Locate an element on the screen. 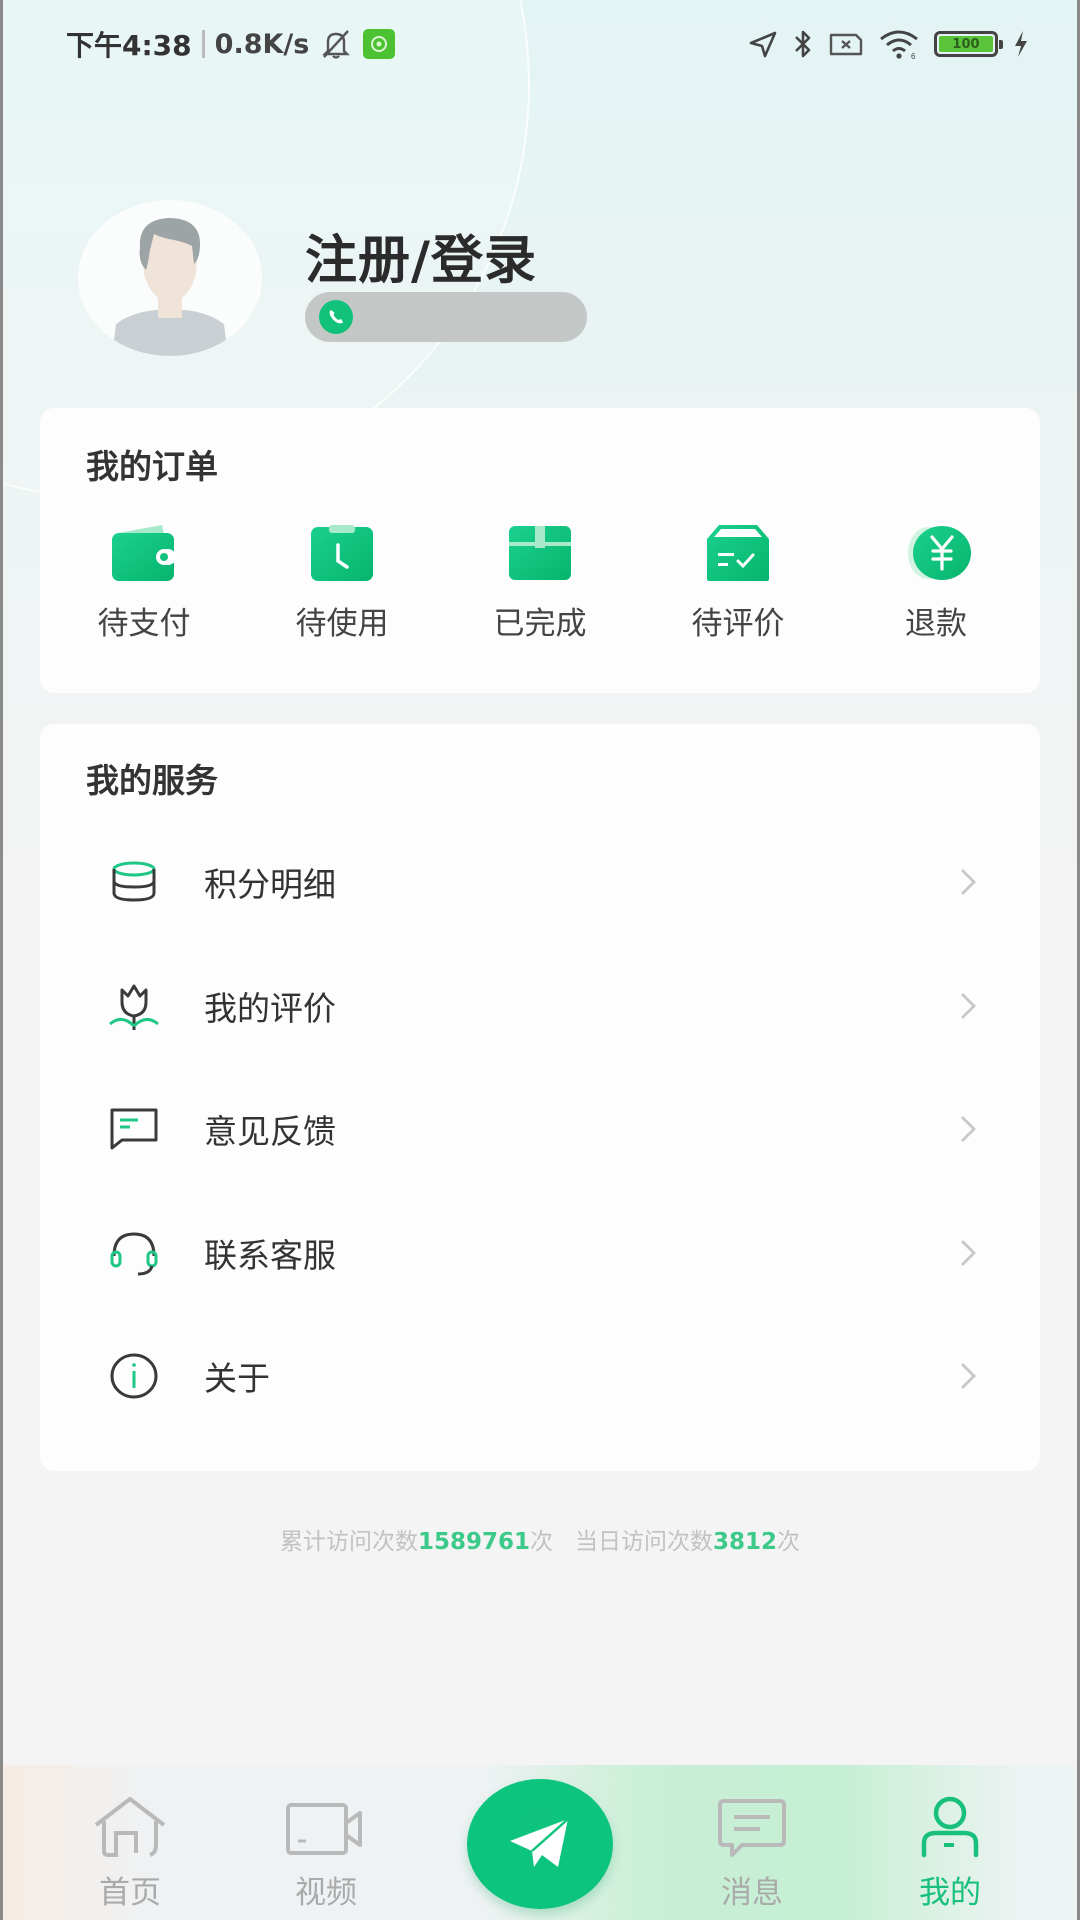 Image resolution: width=1080 pixels, height=1920 pixels. total-visits-suffix: 次 is located at coordinates (541, 1542).